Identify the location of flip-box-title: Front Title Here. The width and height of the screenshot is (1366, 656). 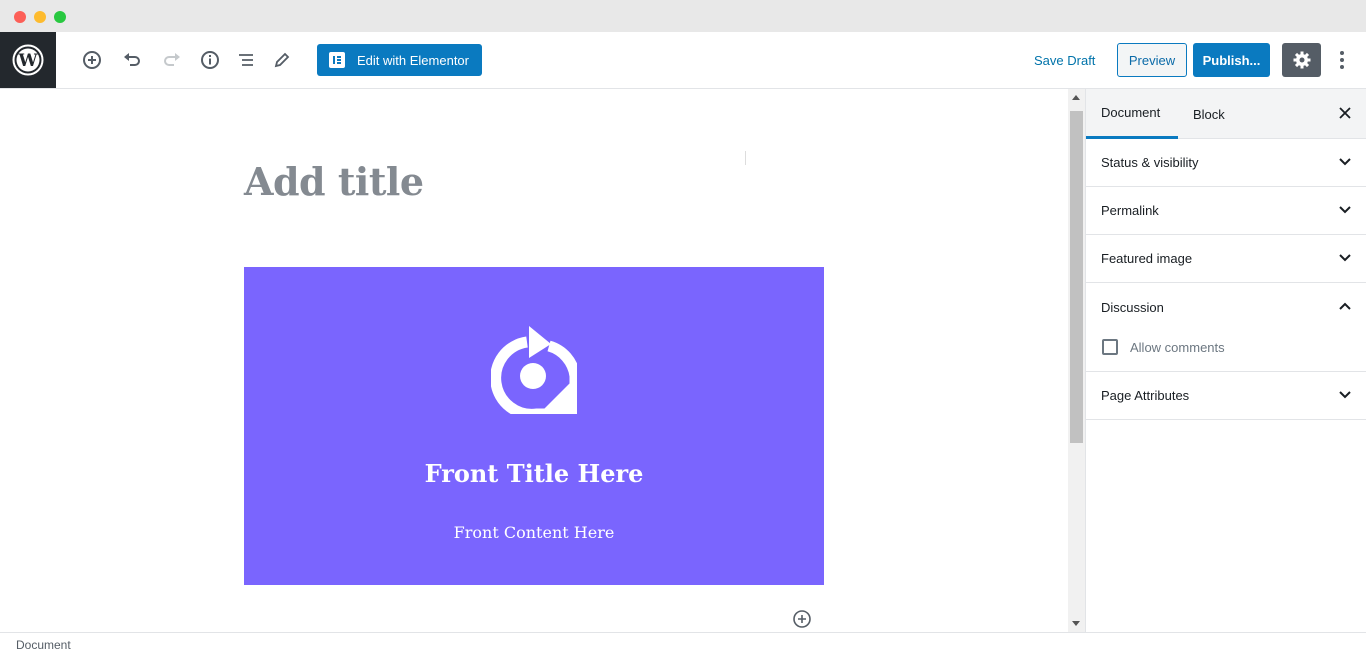
(534, 473).